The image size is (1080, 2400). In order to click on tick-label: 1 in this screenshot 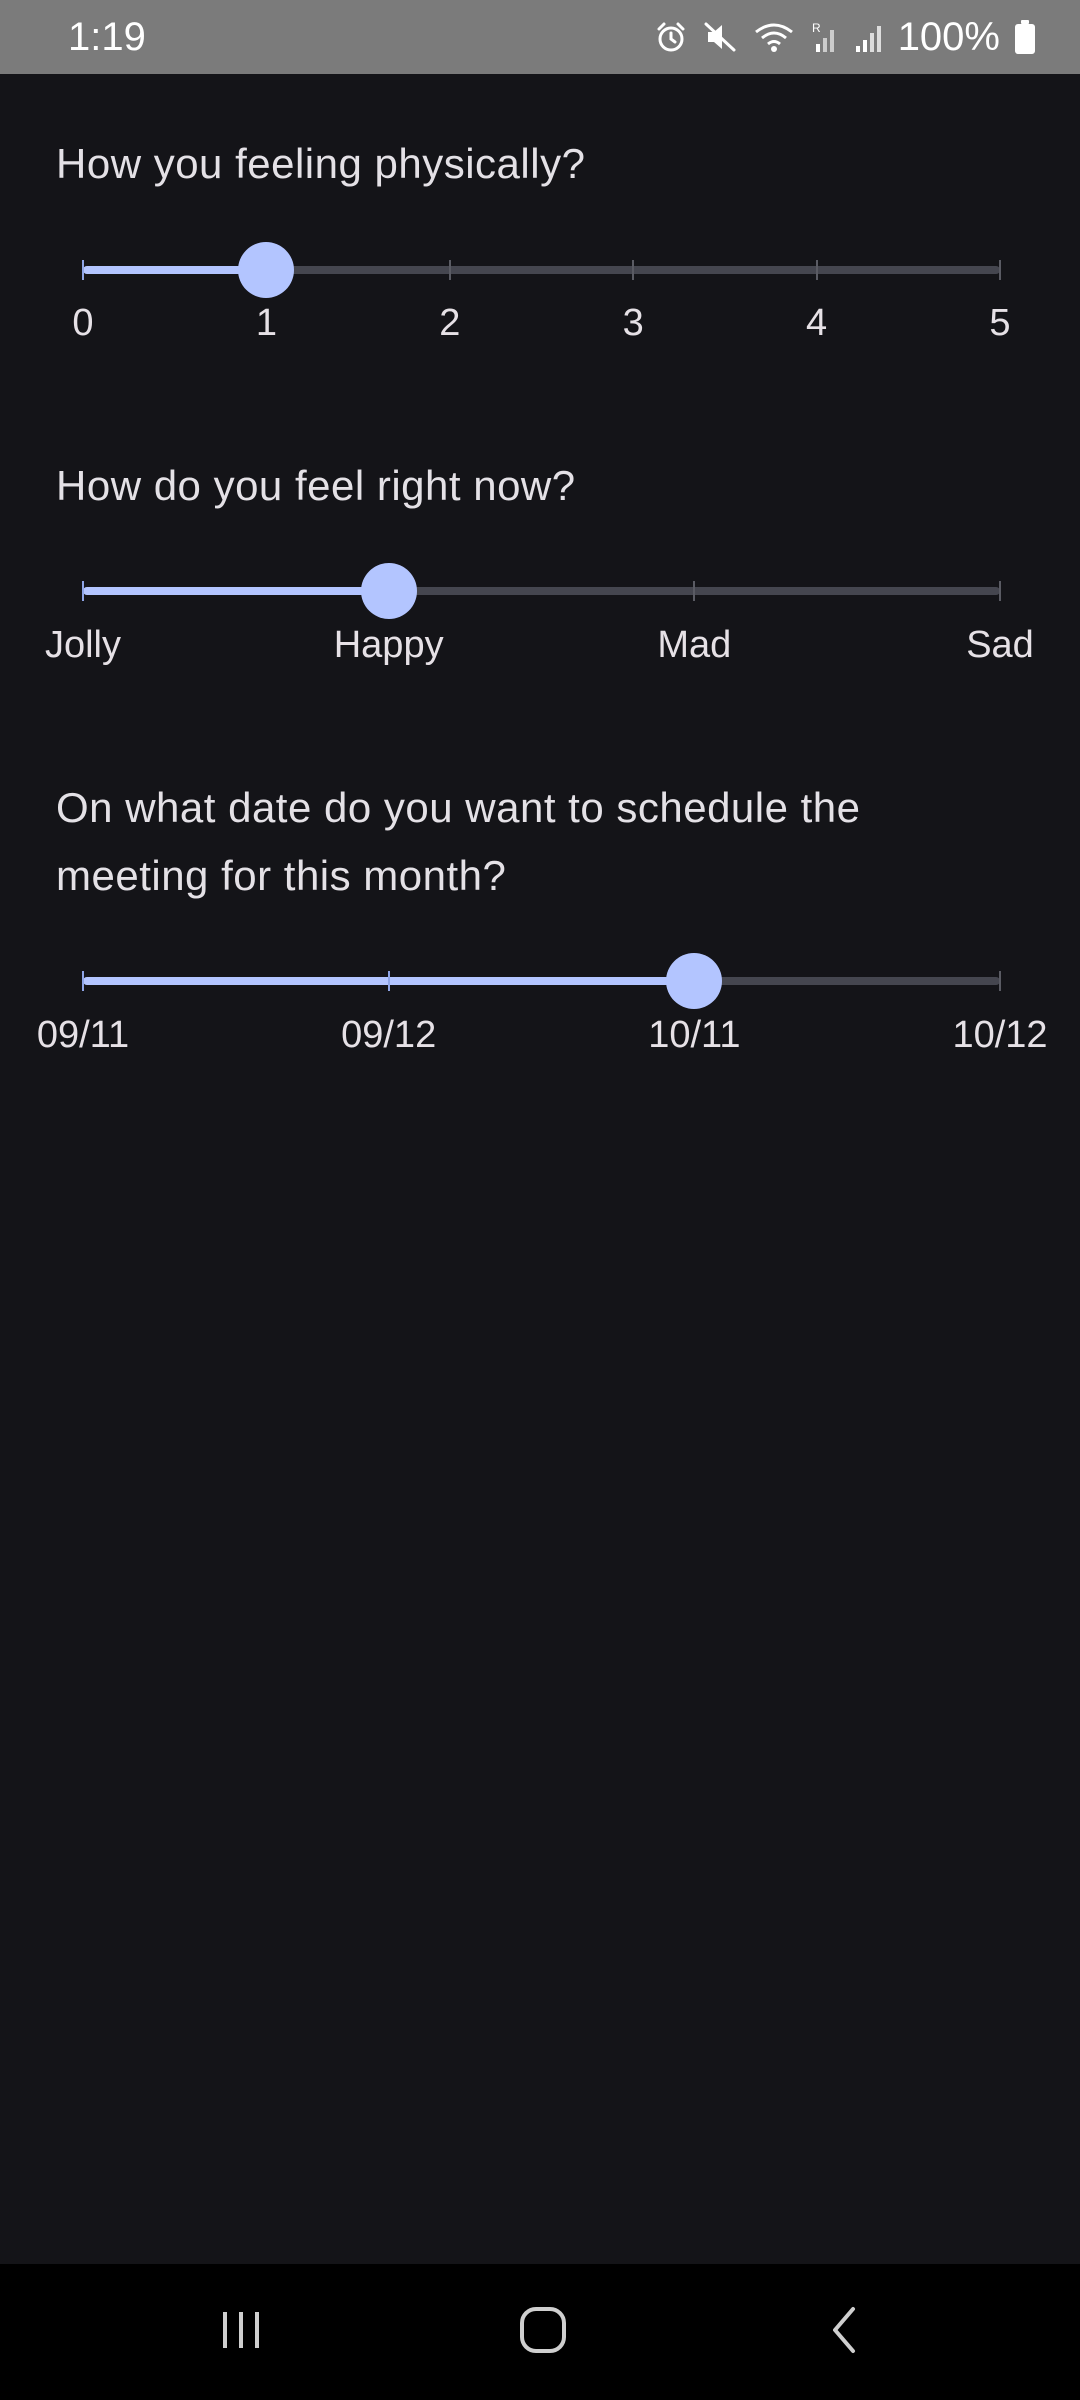, I will do `click(266, 323)`.